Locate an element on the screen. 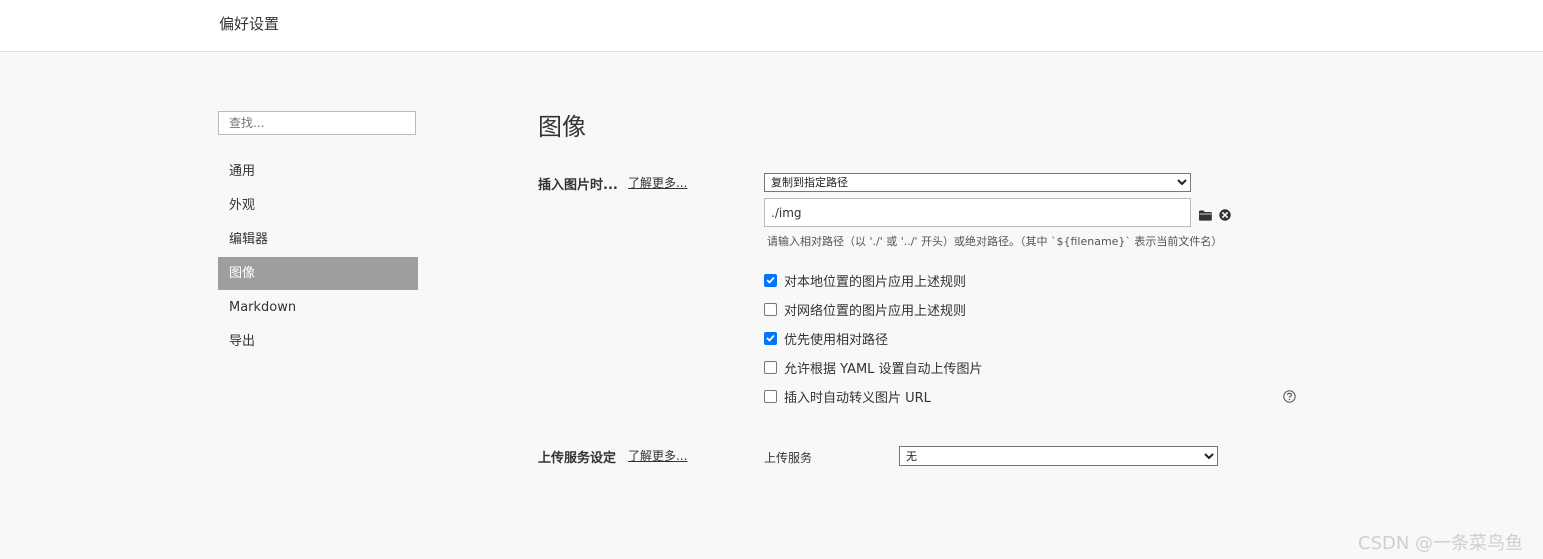 The image size is (1543, 559). option-network-images: 对网络位置的图片应用上述规则 is located at coordinates (865, 309).